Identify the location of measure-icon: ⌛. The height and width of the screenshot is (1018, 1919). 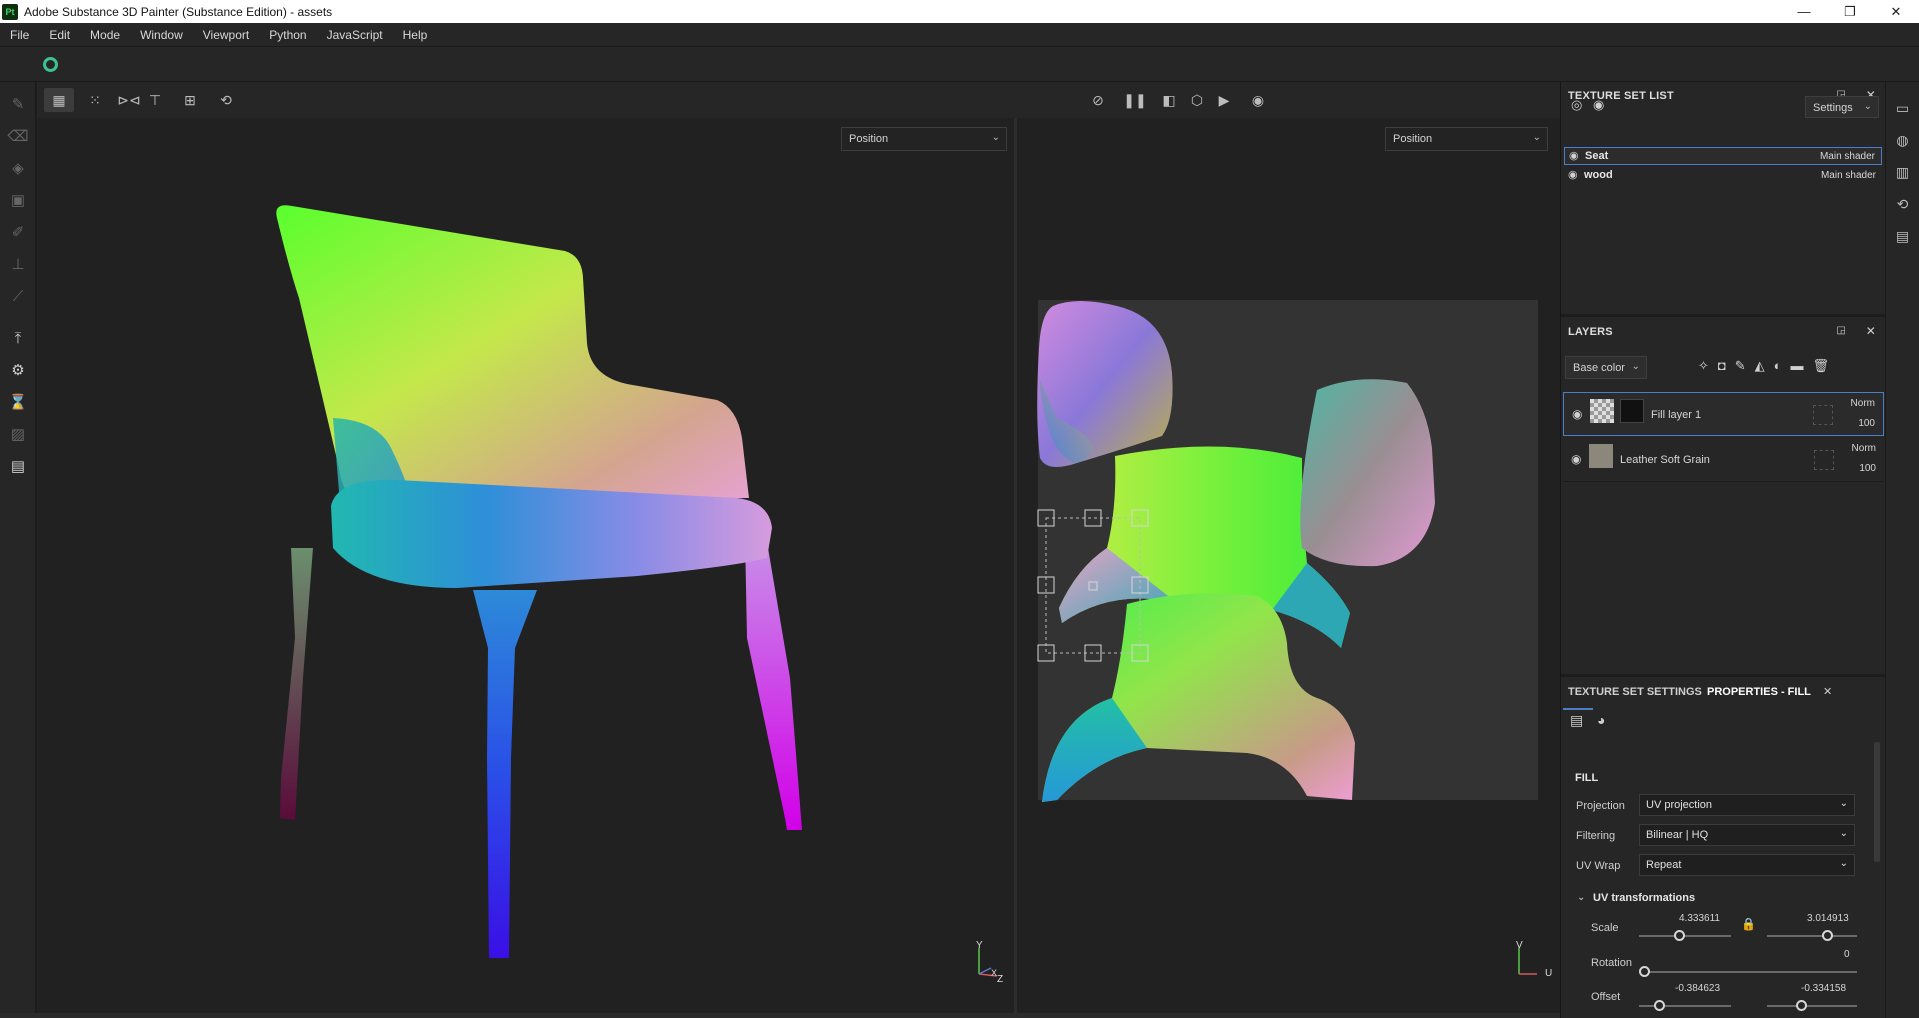
(18, 402).